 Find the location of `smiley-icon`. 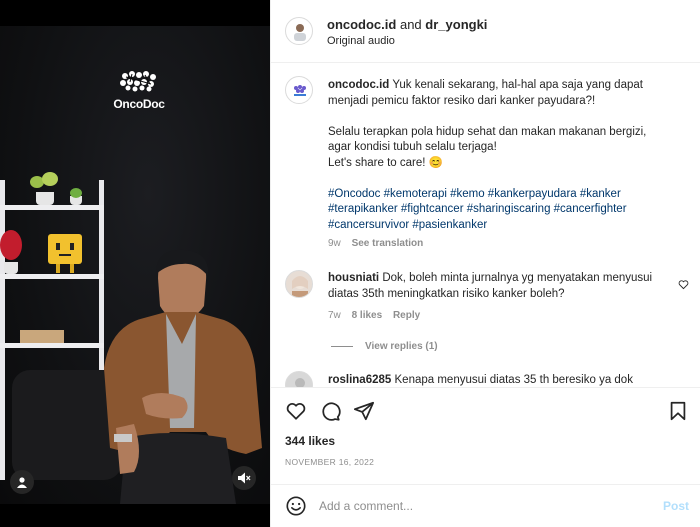

smiley-icon is located at coordinates (296, 506).